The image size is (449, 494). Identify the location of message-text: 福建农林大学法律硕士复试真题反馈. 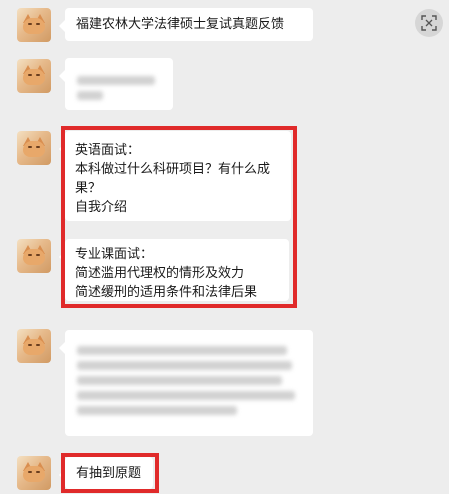
(180, 24).